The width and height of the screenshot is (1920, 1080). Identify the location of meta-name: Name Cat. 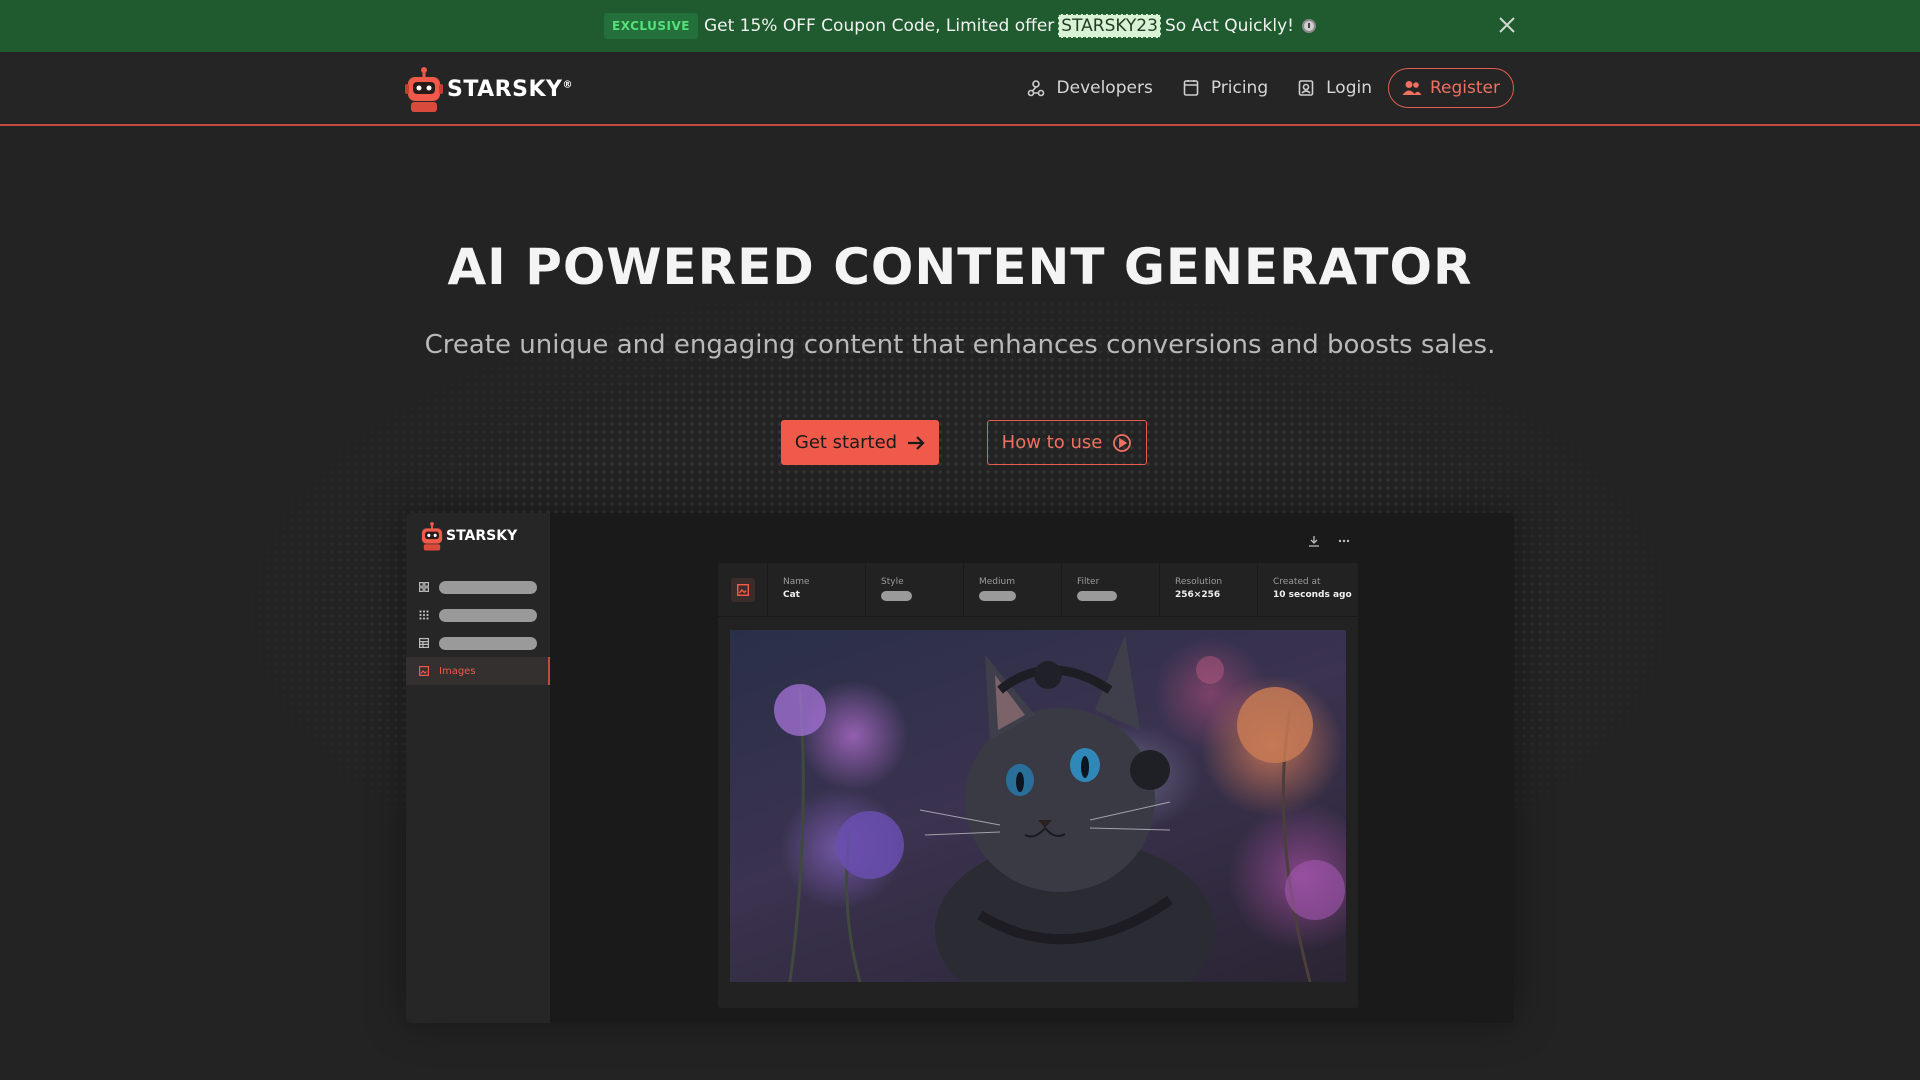
(817, 589).